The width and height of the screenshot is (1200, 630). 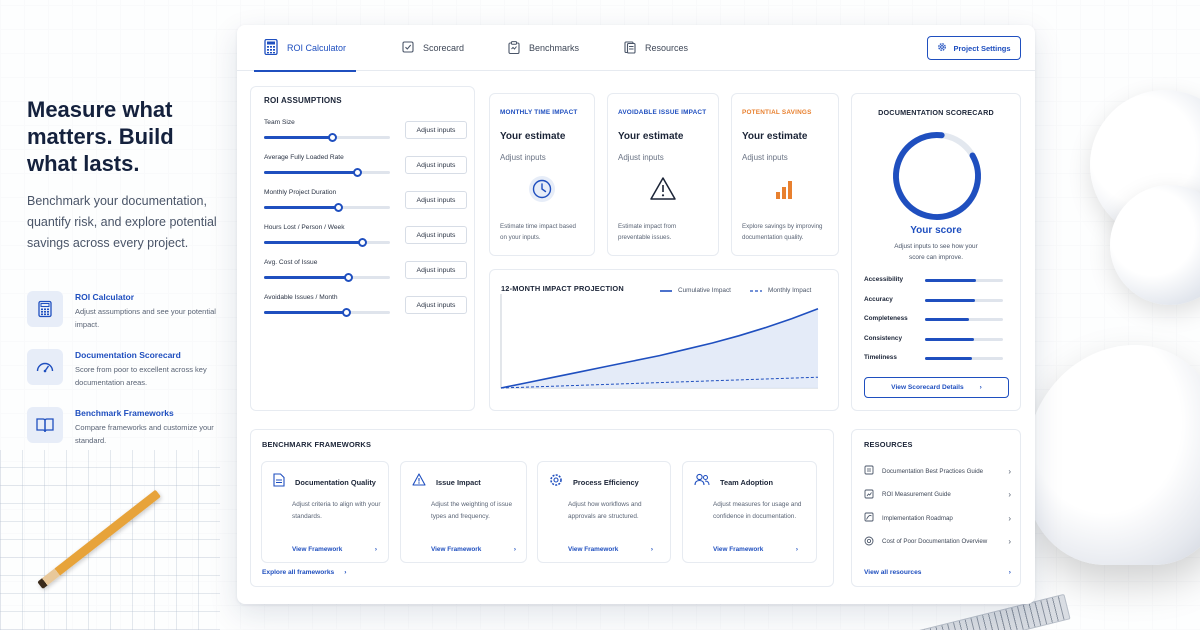 I want to click on tab-benchmarks: Benchmarks, so click(x=543, y=48).